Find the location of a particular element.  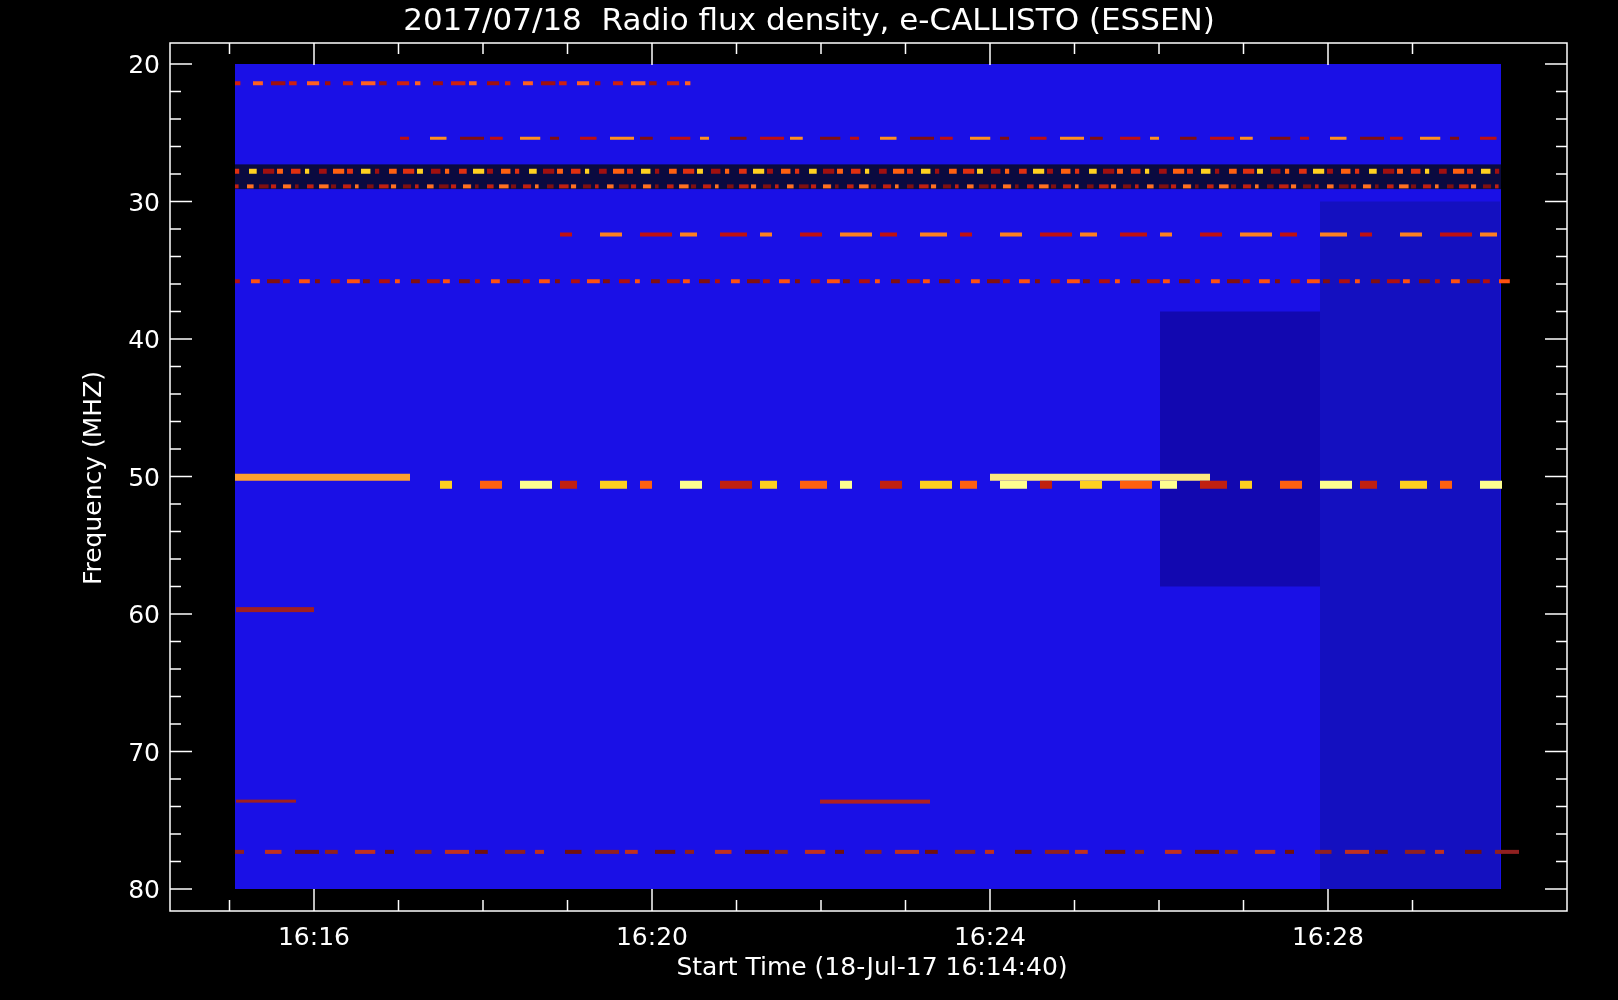

y-tick-label: 30 is located at coordinates (144, 202).